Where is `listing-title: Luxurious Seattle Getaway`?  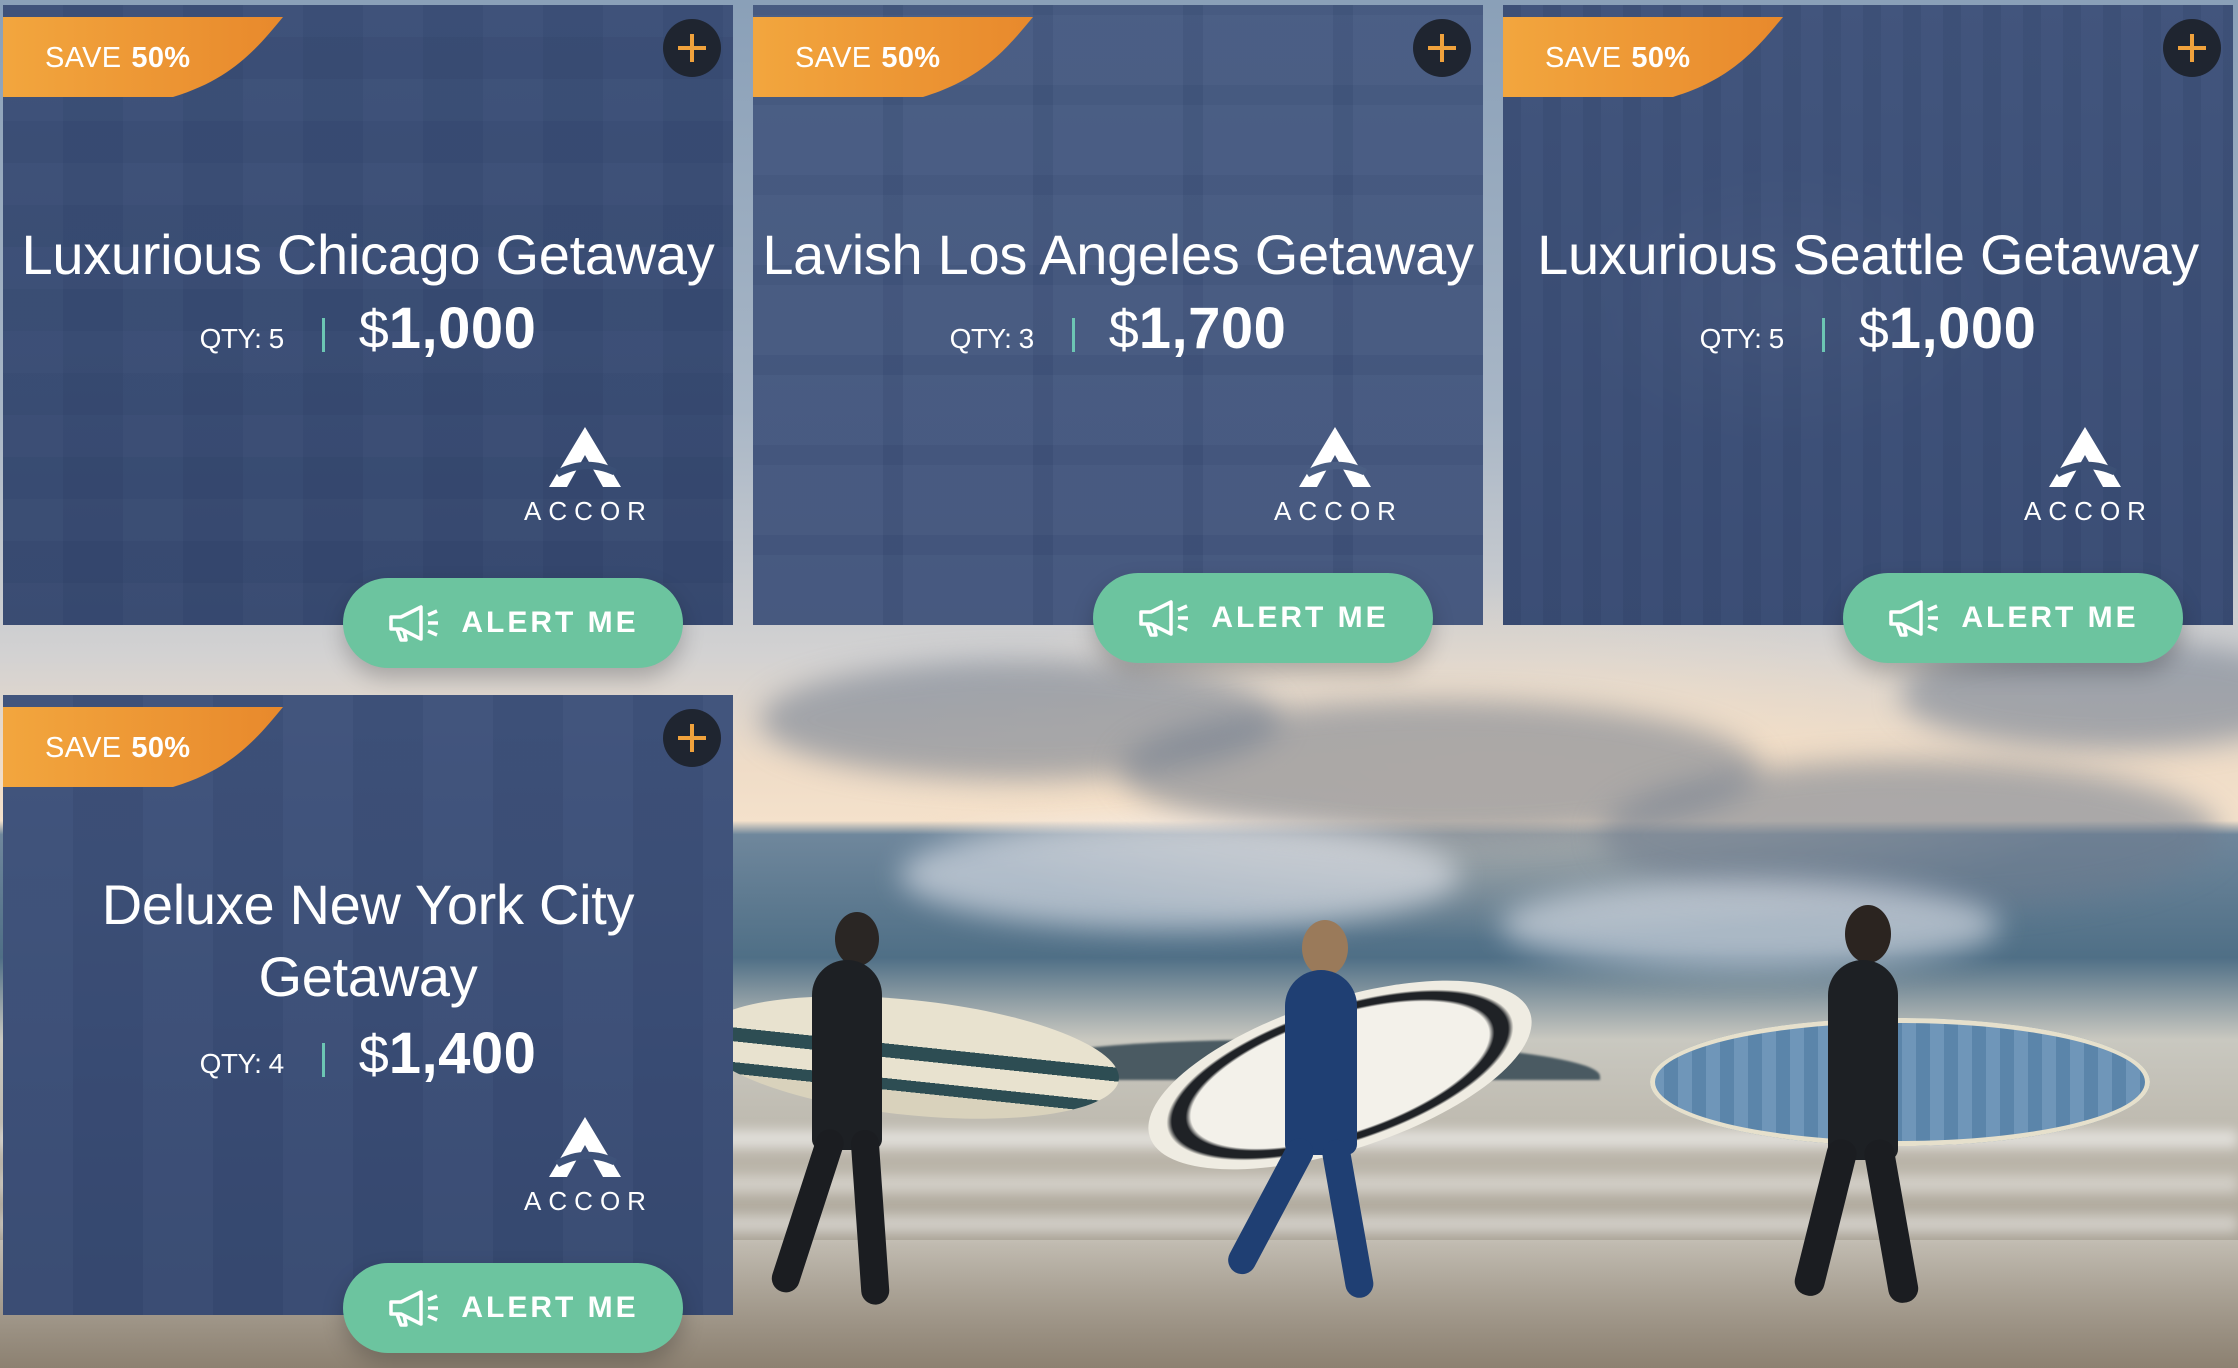 listing-title: Luxurious Seattle Getaway is located at coordinates (1868, 254).